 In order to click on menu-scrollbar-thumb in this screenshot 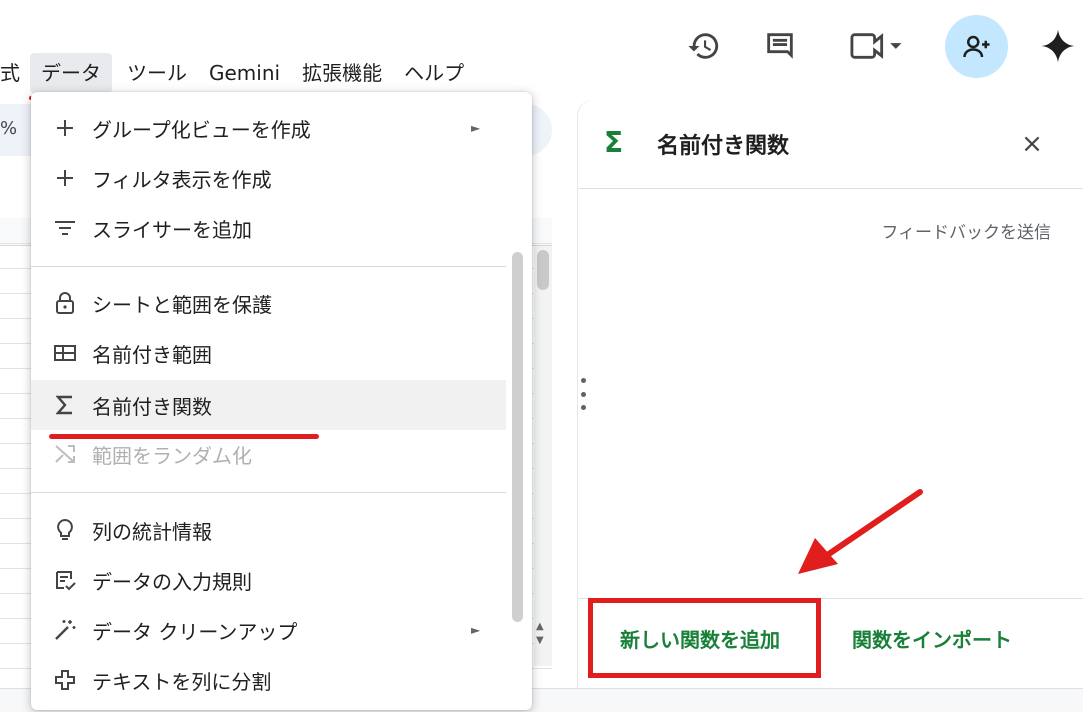, I will do `click(517, 437)`.